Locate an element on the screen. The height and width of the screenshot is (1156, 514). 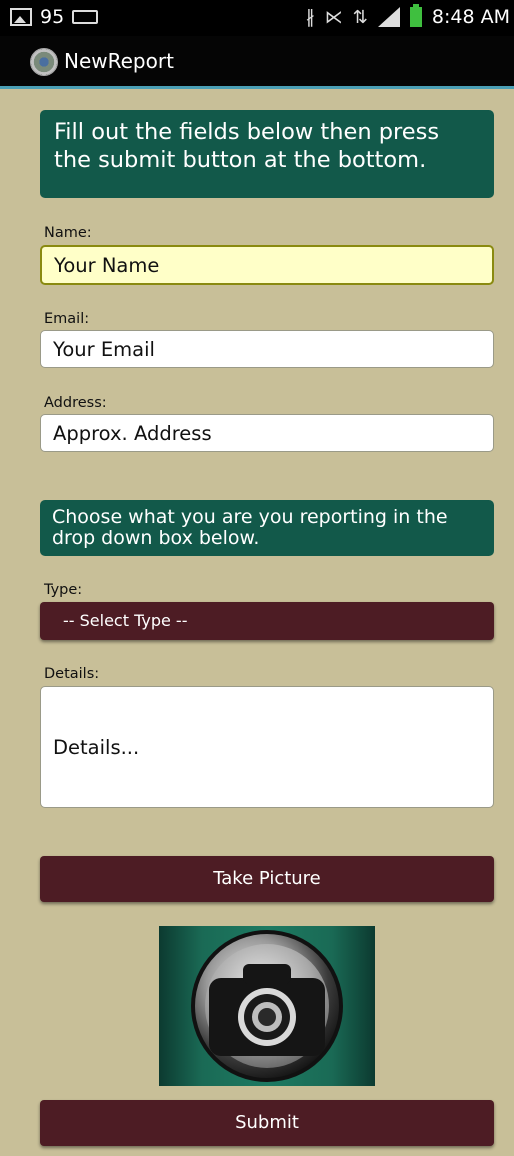
camera-icon is located at coordinates (267, 1006).